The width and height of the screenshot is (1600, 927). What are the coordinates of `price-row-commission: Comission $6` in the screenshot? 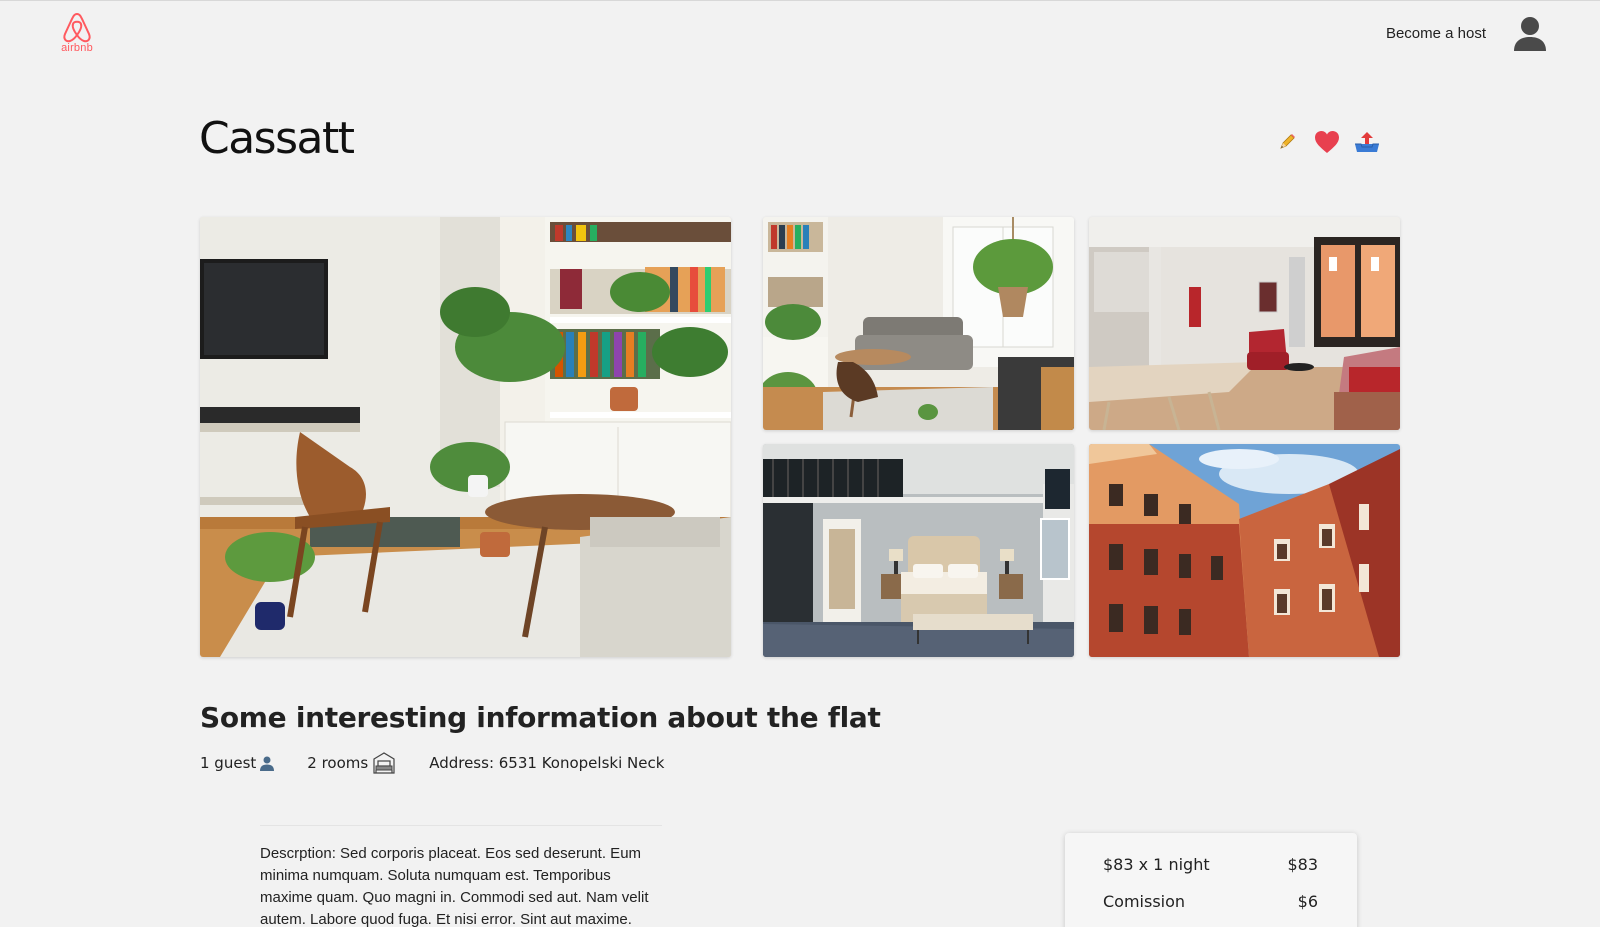 It's located at (1210, 909).